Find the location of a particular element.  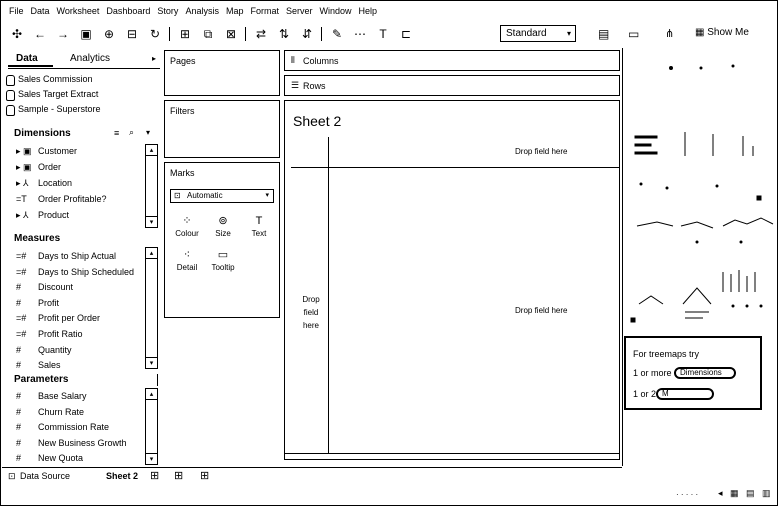

refresh-icon: ↻ is located at coordinates (155, 34).